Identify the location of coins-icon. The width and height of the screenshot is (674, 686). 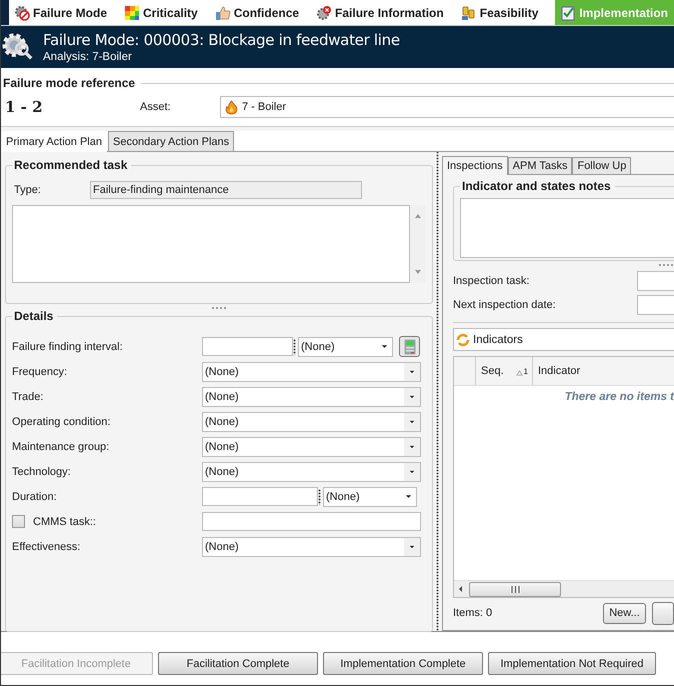
(468, 12).